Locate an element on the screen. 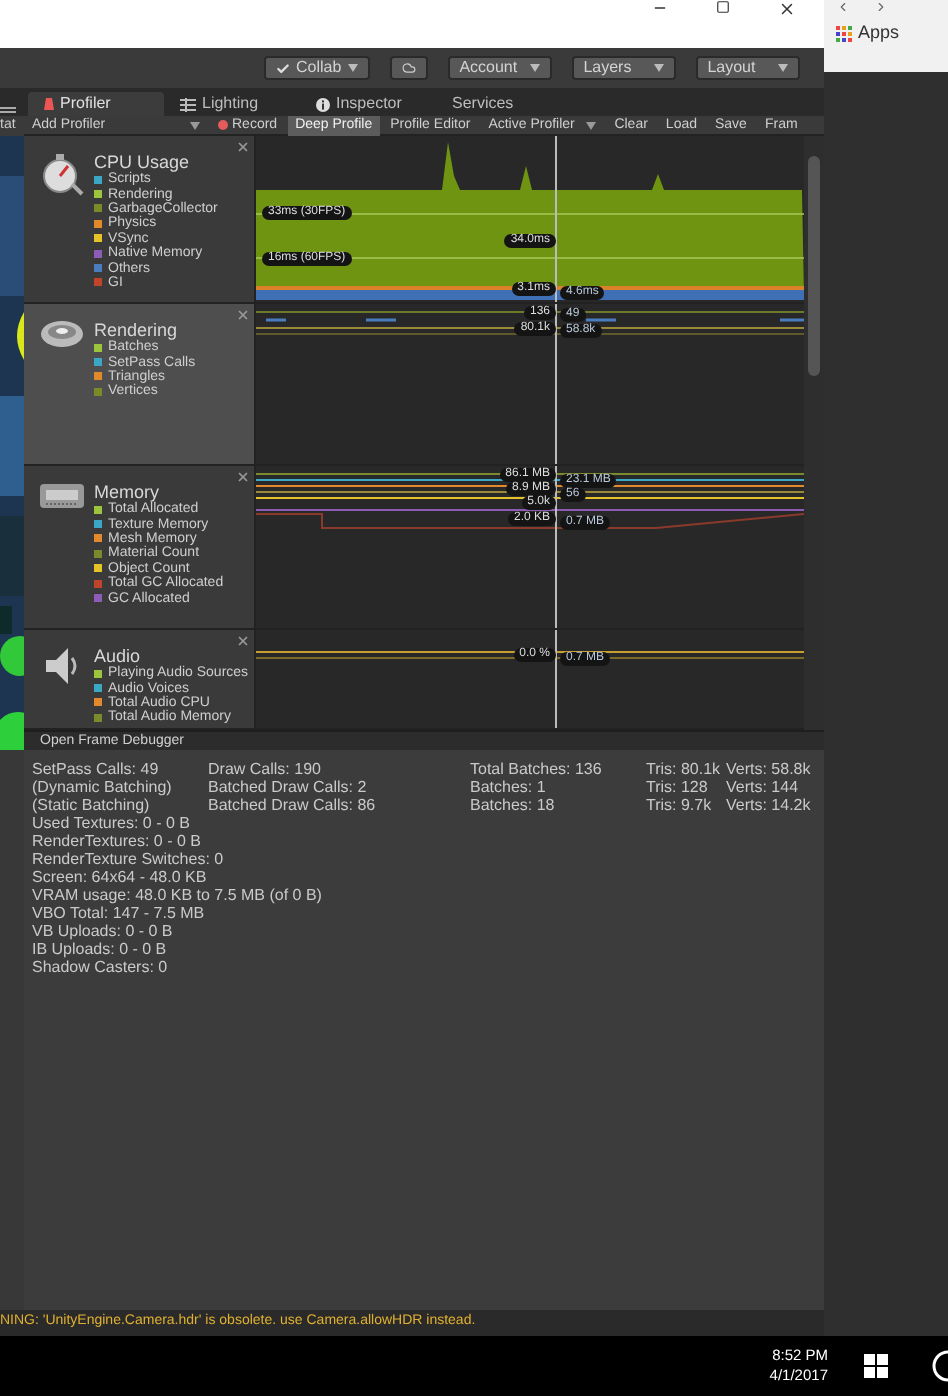 This screenshot has height=1396, width=948. stat-text: Total Batches: 136 is located at coordinates (537, 769).